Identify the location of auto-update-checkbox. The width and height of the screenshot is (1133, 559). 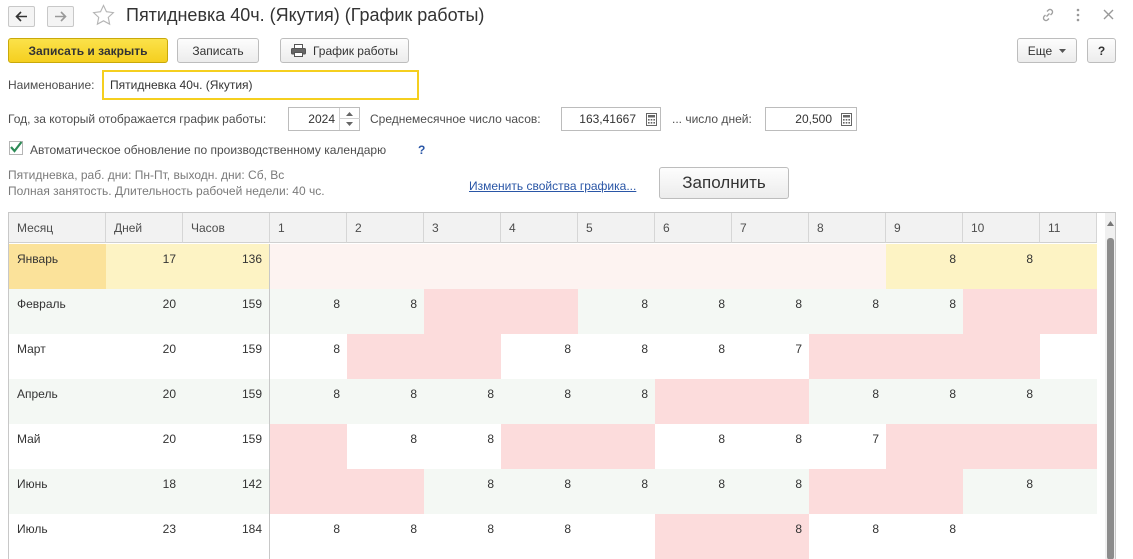
(16, 148).